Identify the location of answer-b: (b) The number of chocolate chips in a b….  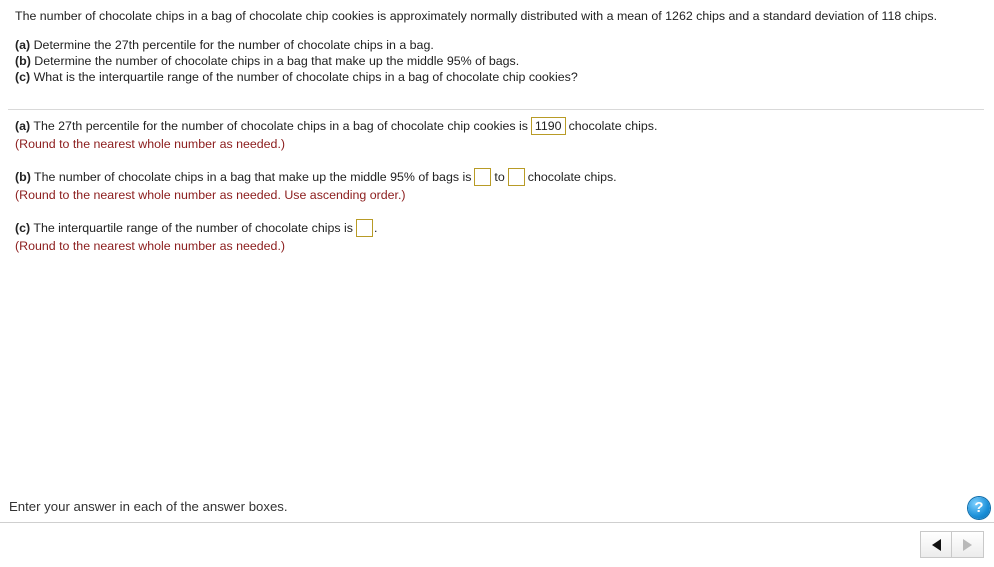
(316, 186).